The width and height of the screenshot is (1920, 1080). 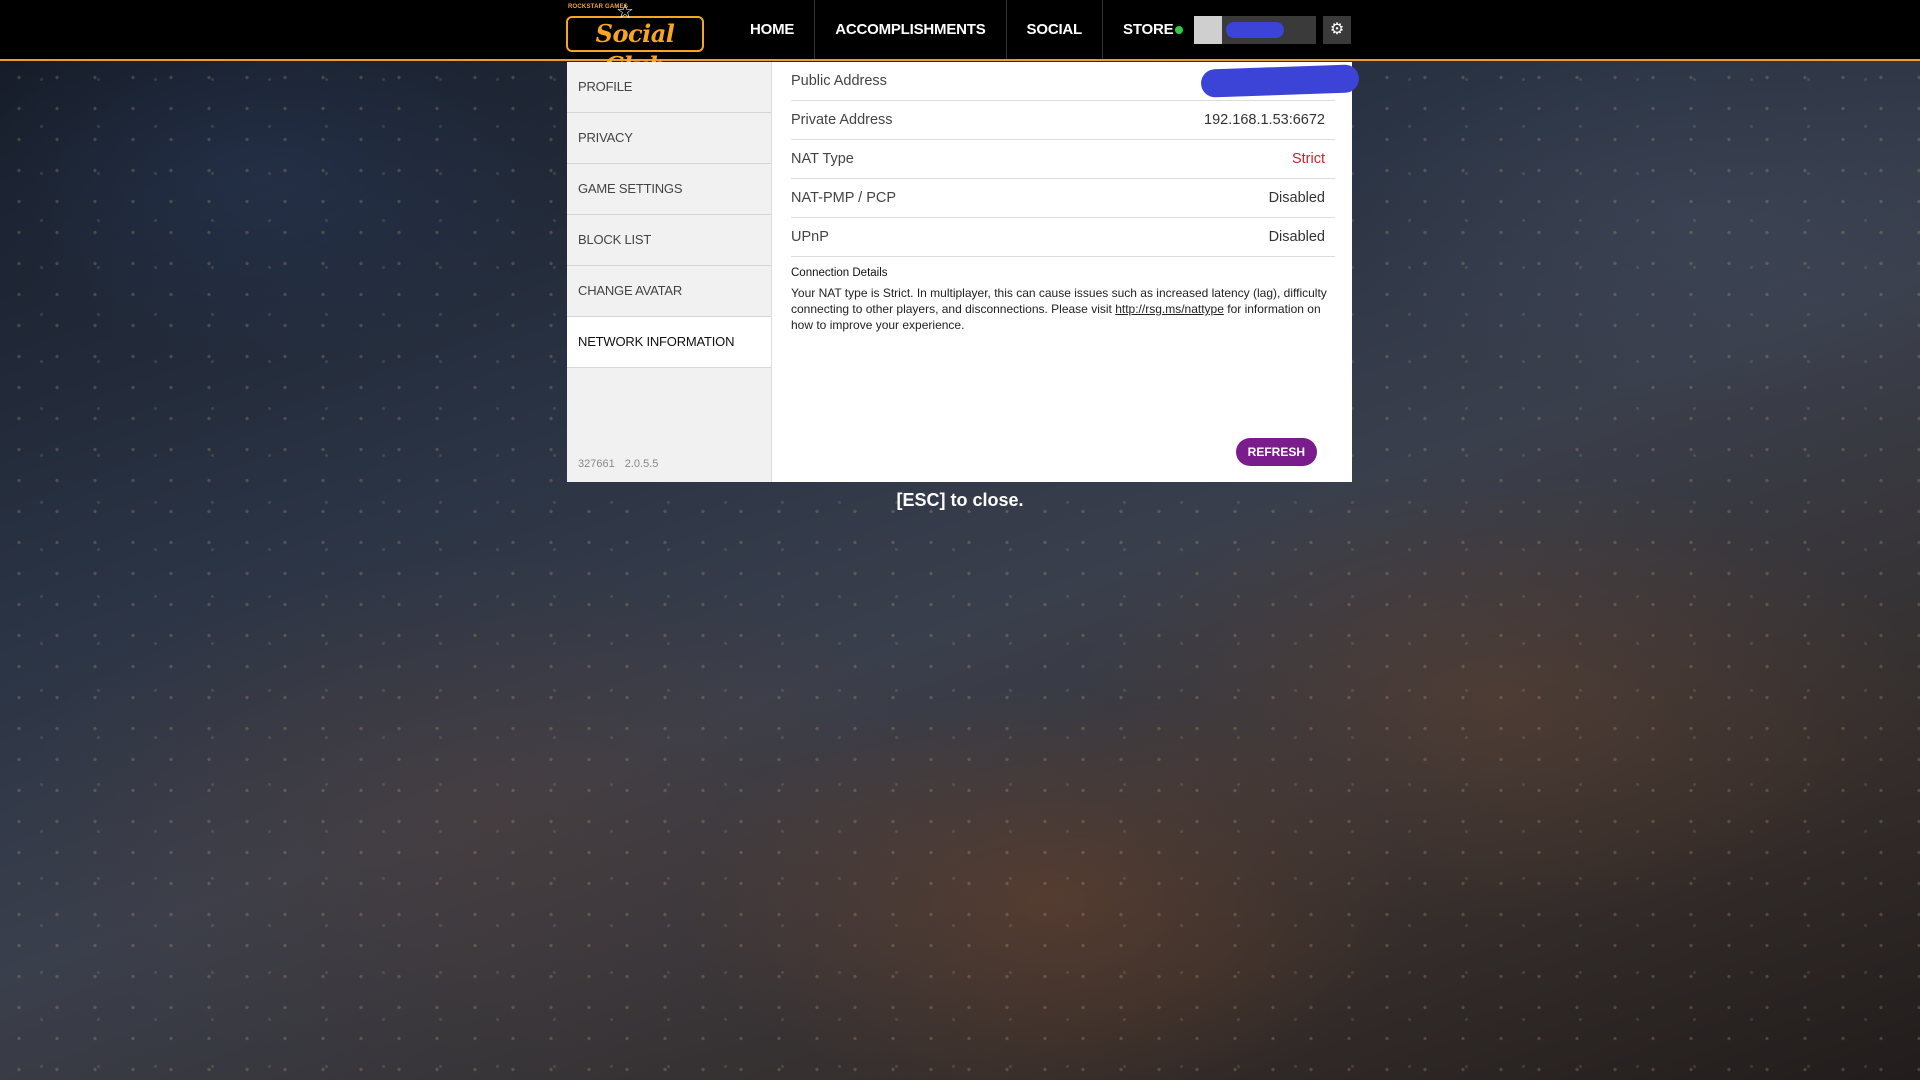 I want to click on online-status-icon, so click(x=1179, y=30).